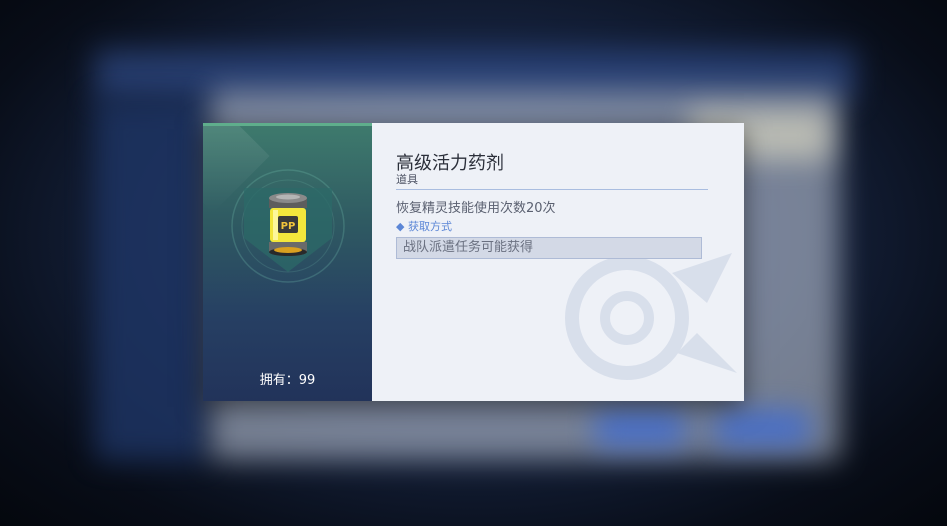 This screenshot has height=526, width=947. What do you see at coordinates (407, 179) in the screenshot?
I see `item-category: 道具` at bounding box center [407, 179].